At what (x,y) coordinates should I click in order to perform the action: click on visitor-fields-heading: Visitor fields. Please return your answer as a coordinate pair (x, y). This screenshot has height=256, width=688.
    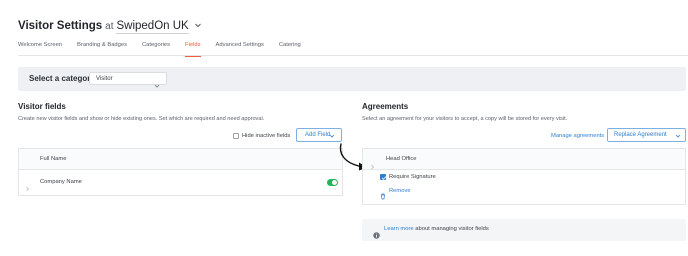
    Looking at the image, I should click on (42, 106).